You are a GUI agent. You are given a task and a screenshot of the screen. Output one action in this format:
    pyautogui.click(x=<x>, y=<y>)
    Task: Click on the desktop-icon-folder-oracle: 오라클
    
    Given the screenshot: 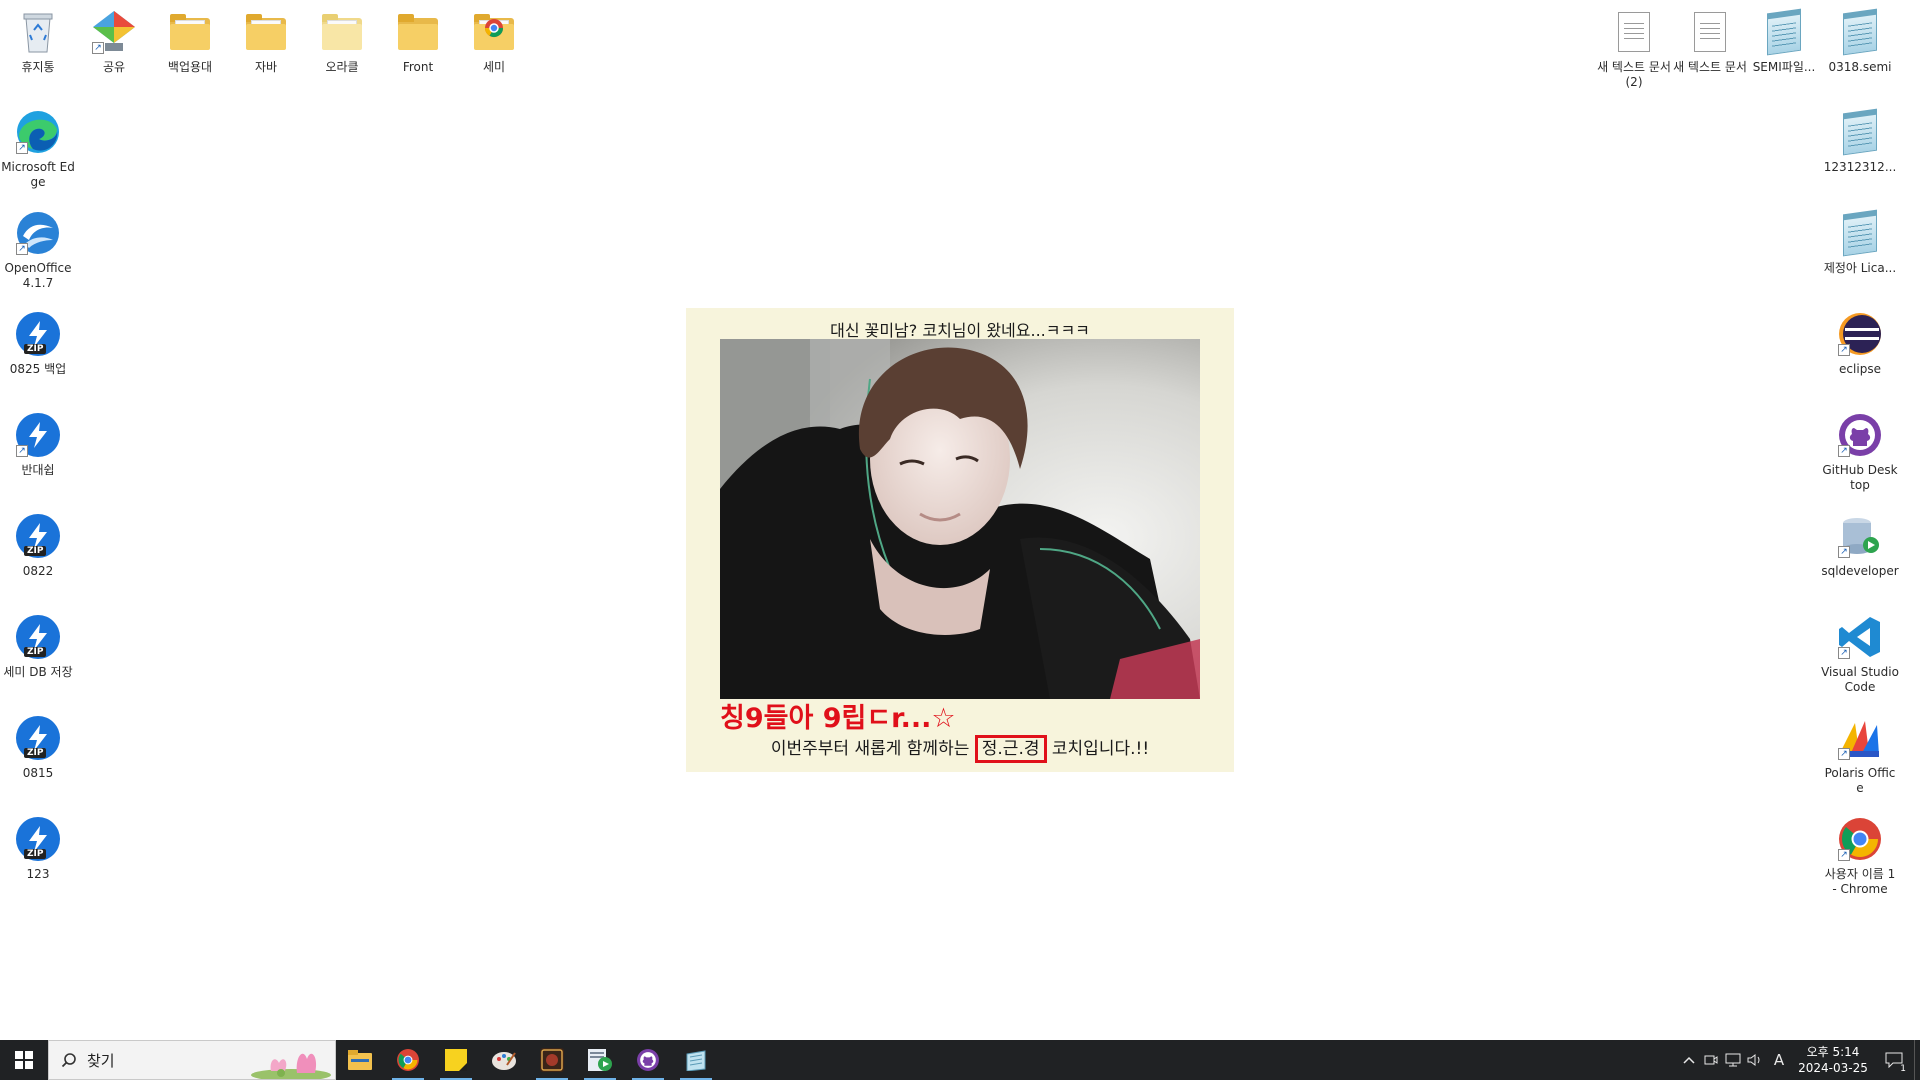 What is the action you would take?
    pyautogui.click(x=342, y=41)
    